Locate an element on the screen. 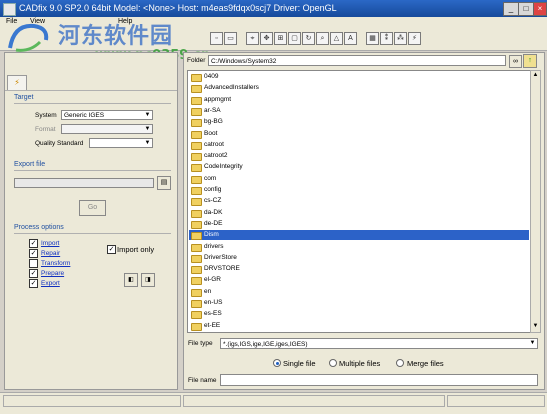 The height and width of the screenshot is (414, 547). repair-link: Repair is located at coordinates (50, 253).